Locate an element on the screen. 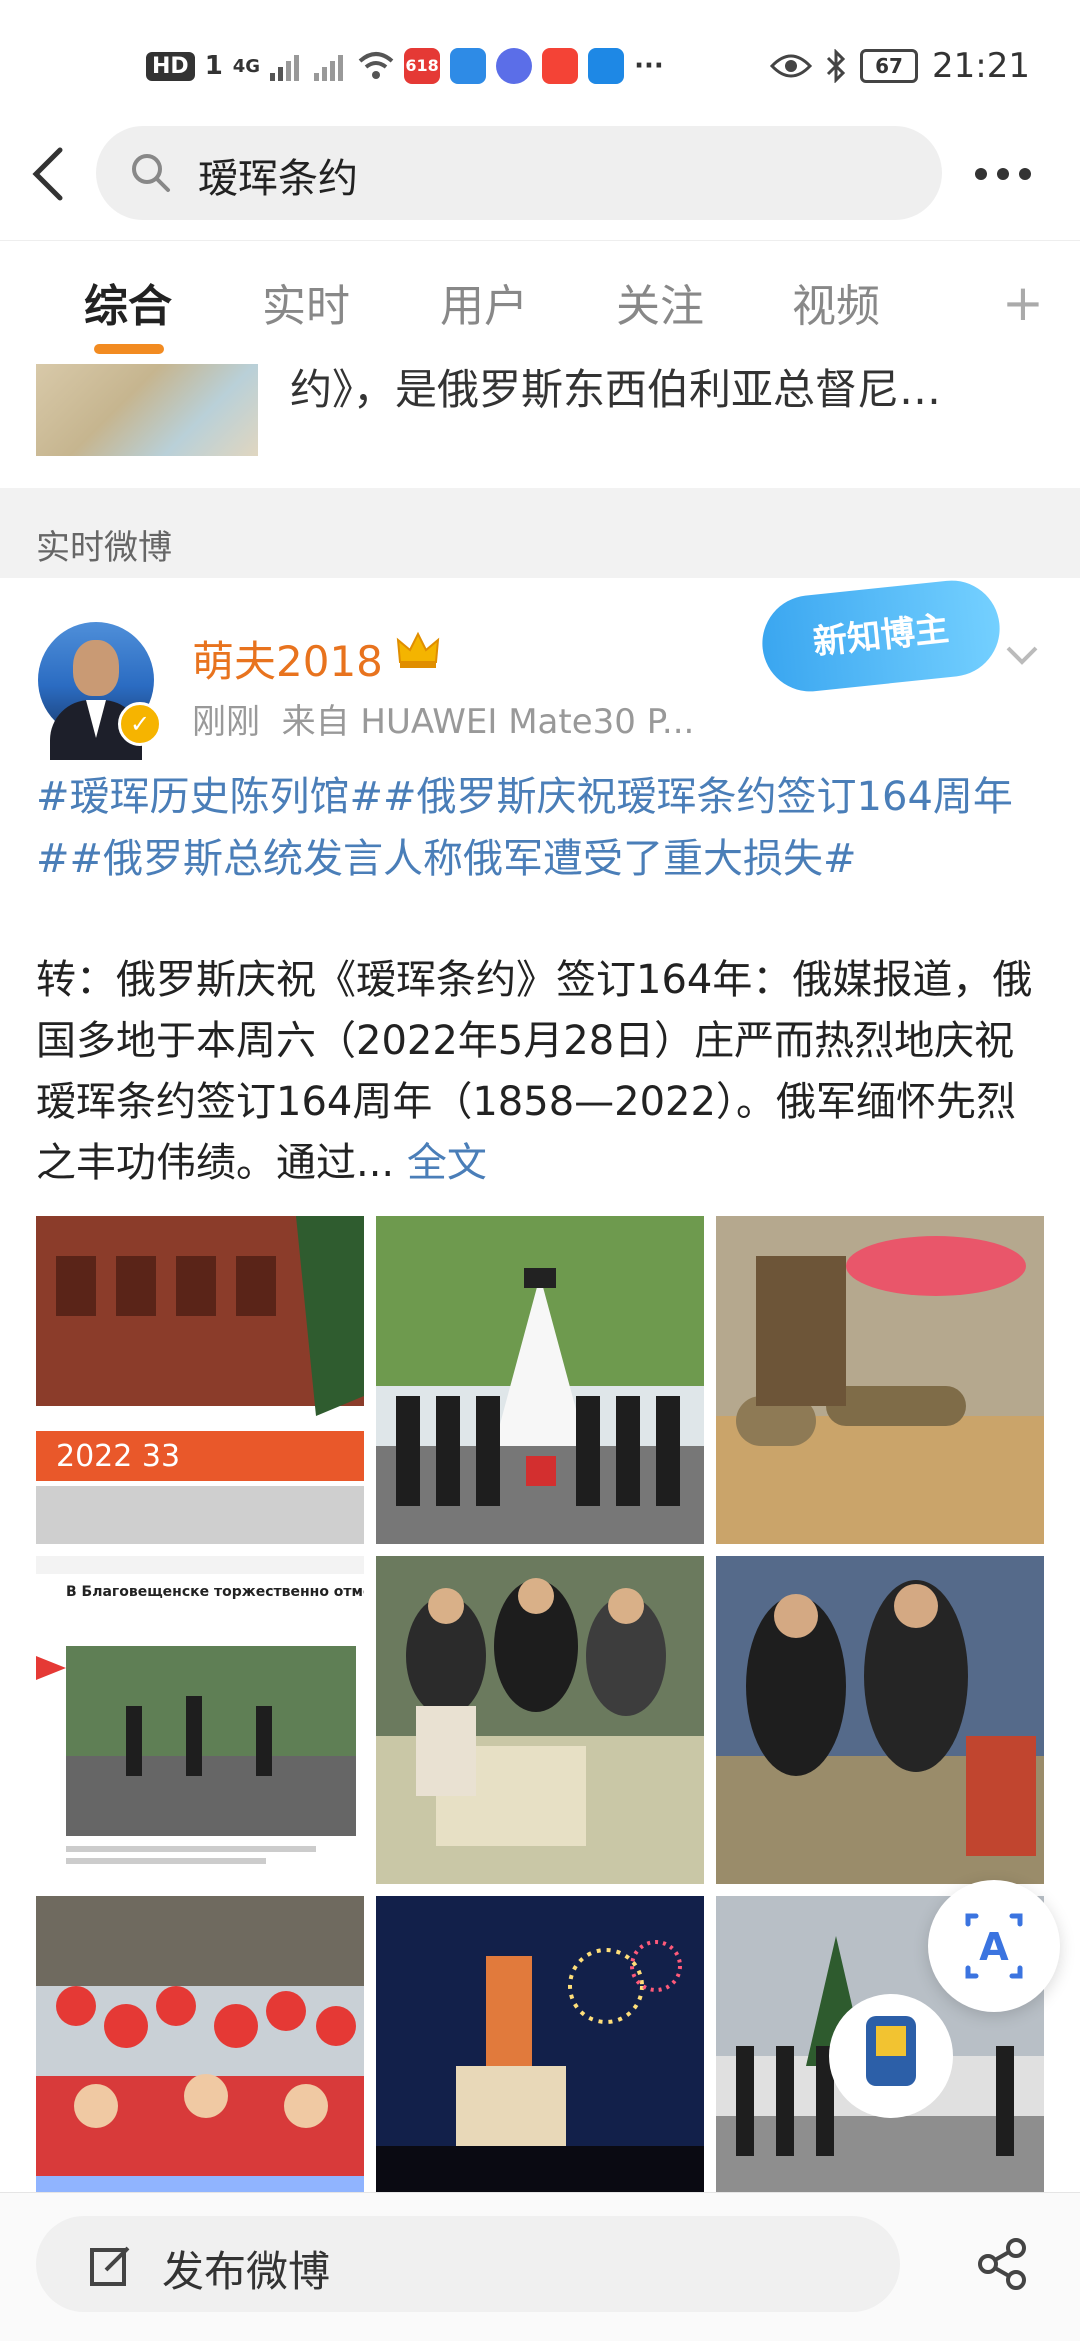 The image size is (1080, 2341). tab-users: 用户 is located at coordinates (484, 302).